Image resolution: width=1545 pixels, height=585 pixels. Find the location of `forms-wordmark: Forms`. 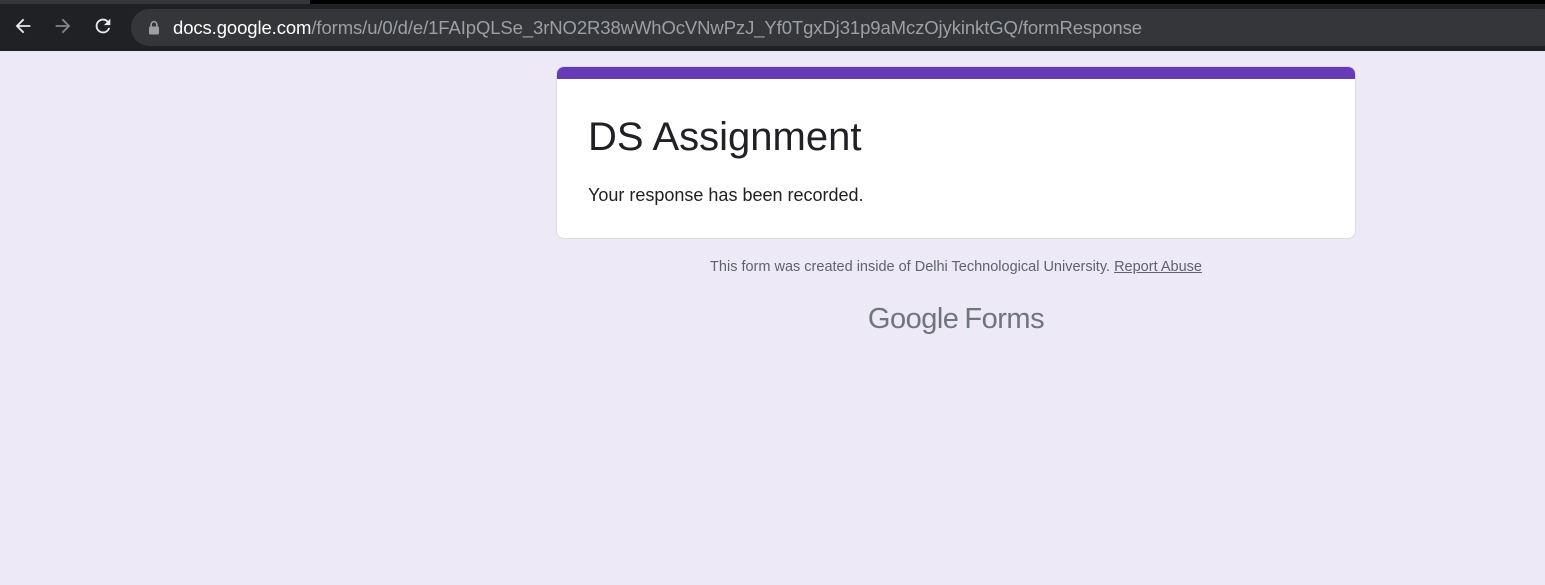

forms-wordmark: Forms is located at coordinates (1004, 319).